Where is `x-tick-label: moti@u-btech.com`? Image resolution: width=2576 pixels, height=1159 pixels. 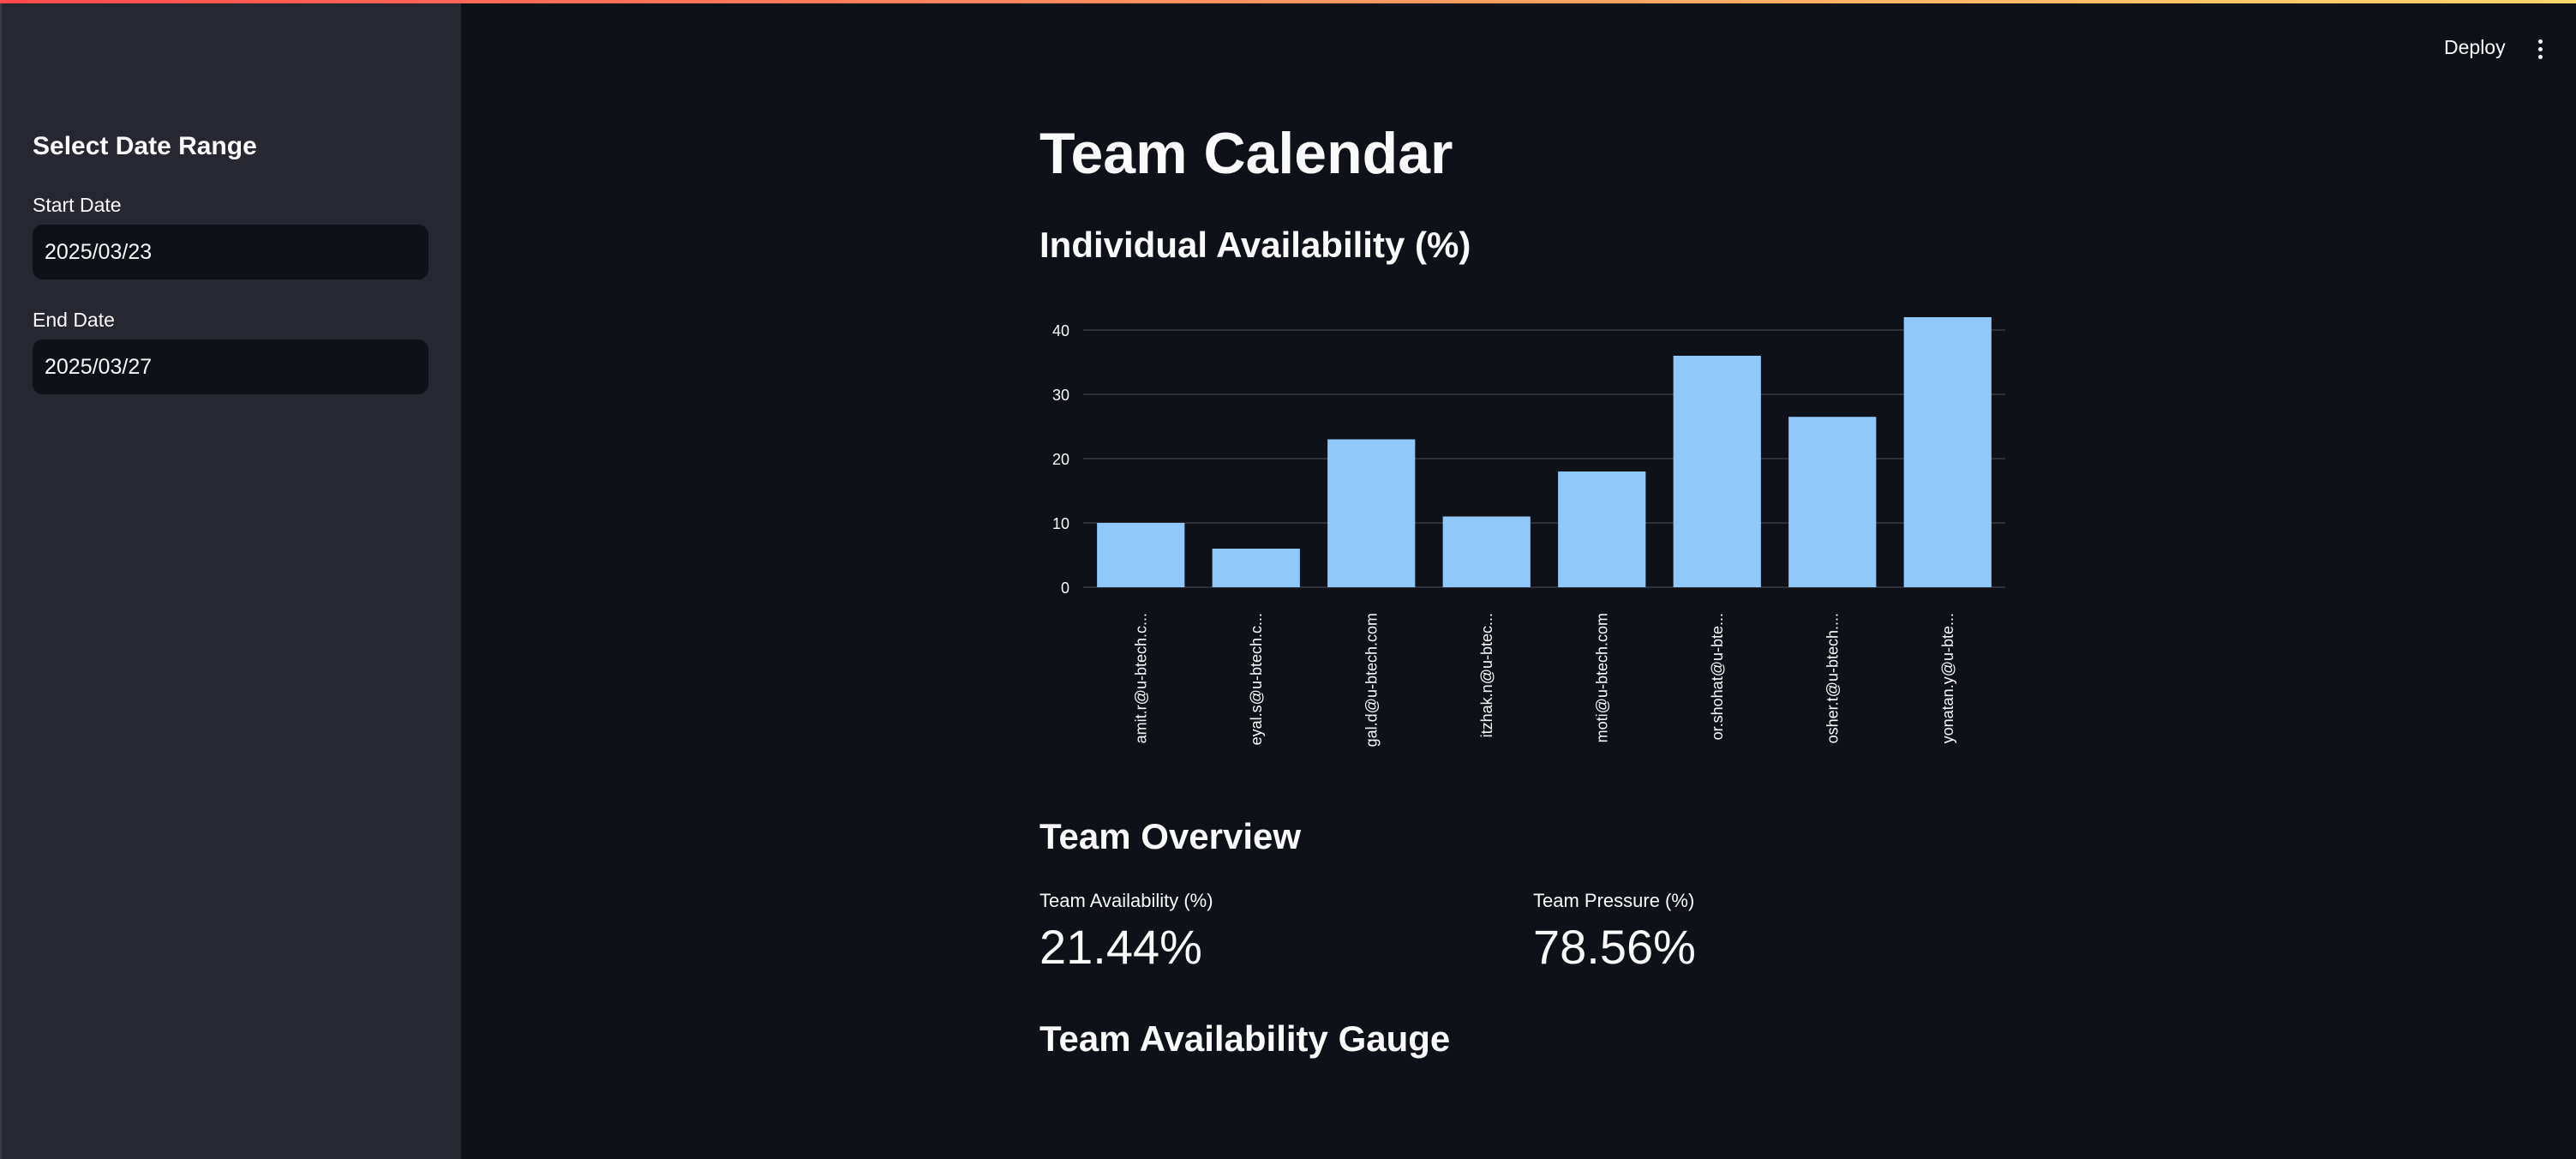 x-tick-label: moti@u-btech.com is located at coordinates (1601, 677).